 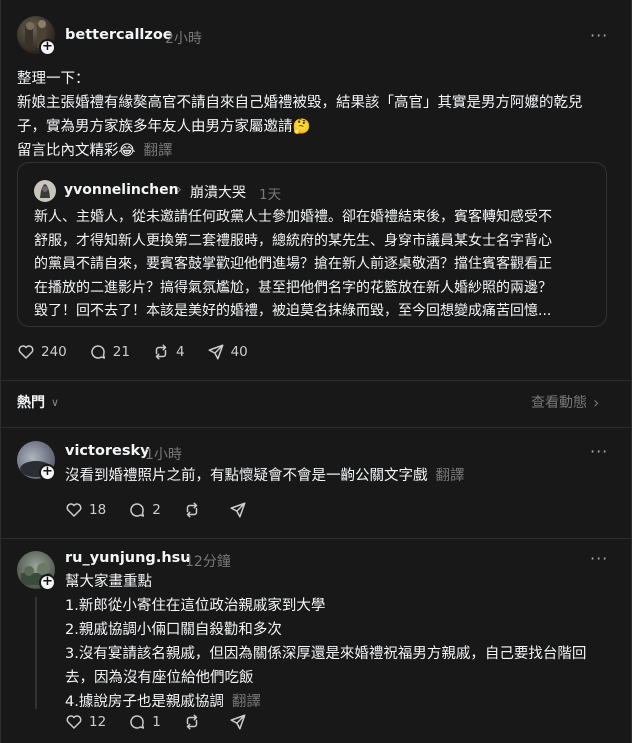 I want to click on quote-topic-tag: 崩潰大哭, so click(x=218, y=192).